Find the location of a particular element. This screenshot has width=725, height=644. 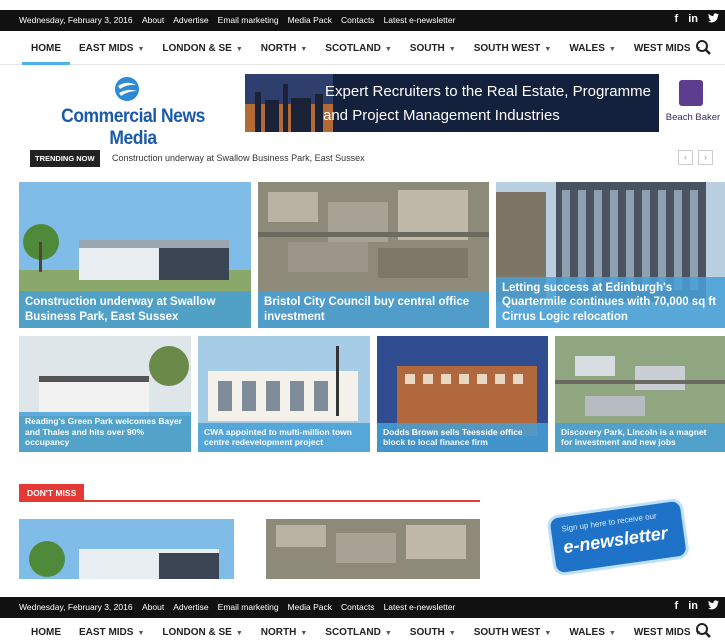

nav-label: LONDON & SE is located at coordinates (197, 48).